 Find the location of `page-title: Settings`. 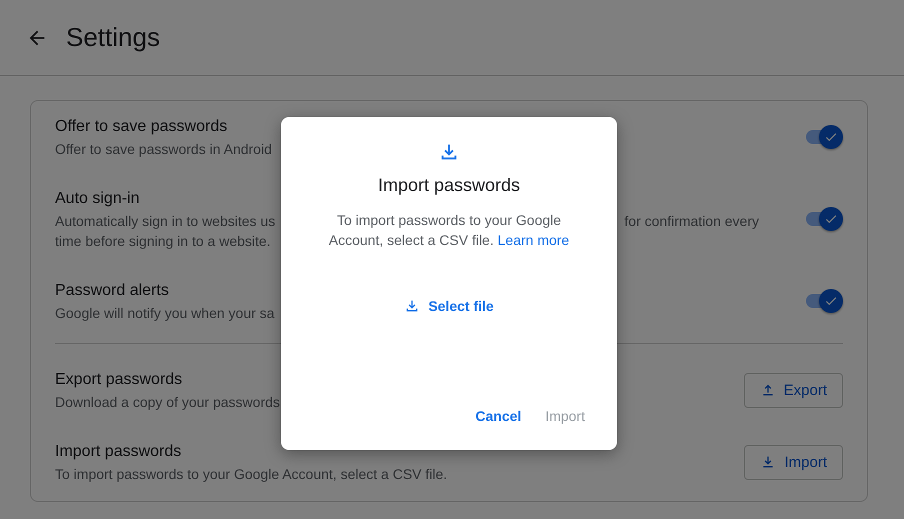

page-title: Settings is located at coordinates (113, 37).